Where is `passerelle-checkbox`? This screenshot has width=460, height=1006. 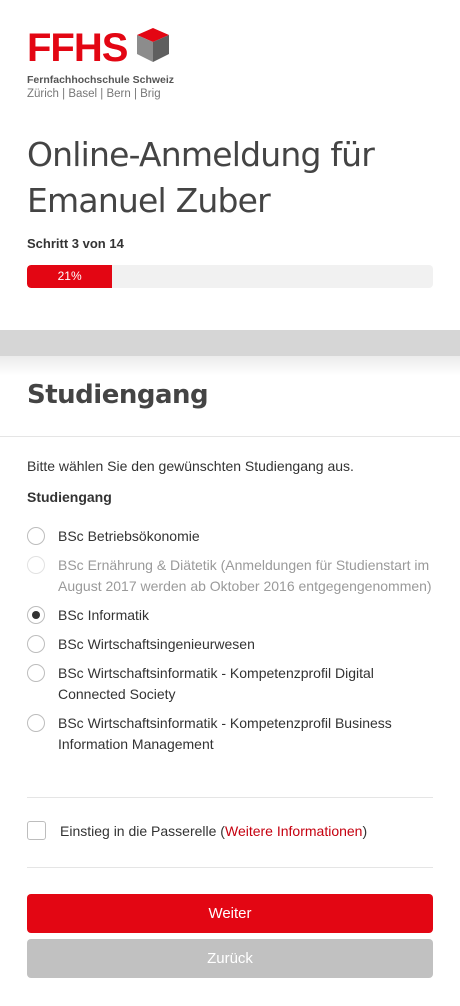
passerelle-checkbox is located at coordinates (36, 830).